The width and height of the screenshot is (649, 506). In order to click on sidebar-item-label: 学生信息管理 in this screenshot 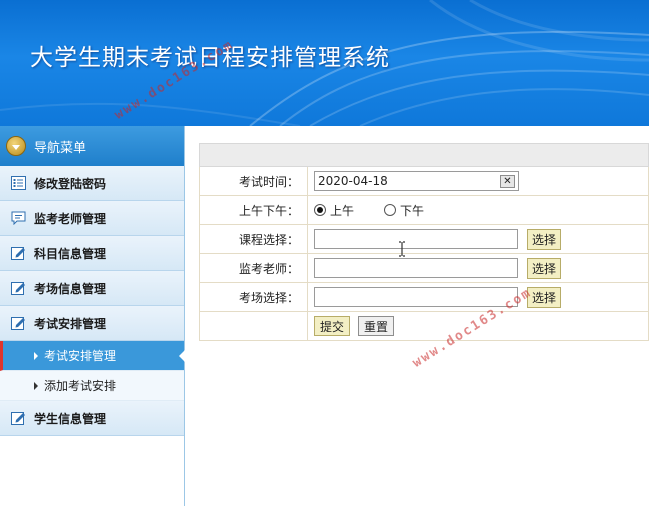, I will do `click(70, 418)`.